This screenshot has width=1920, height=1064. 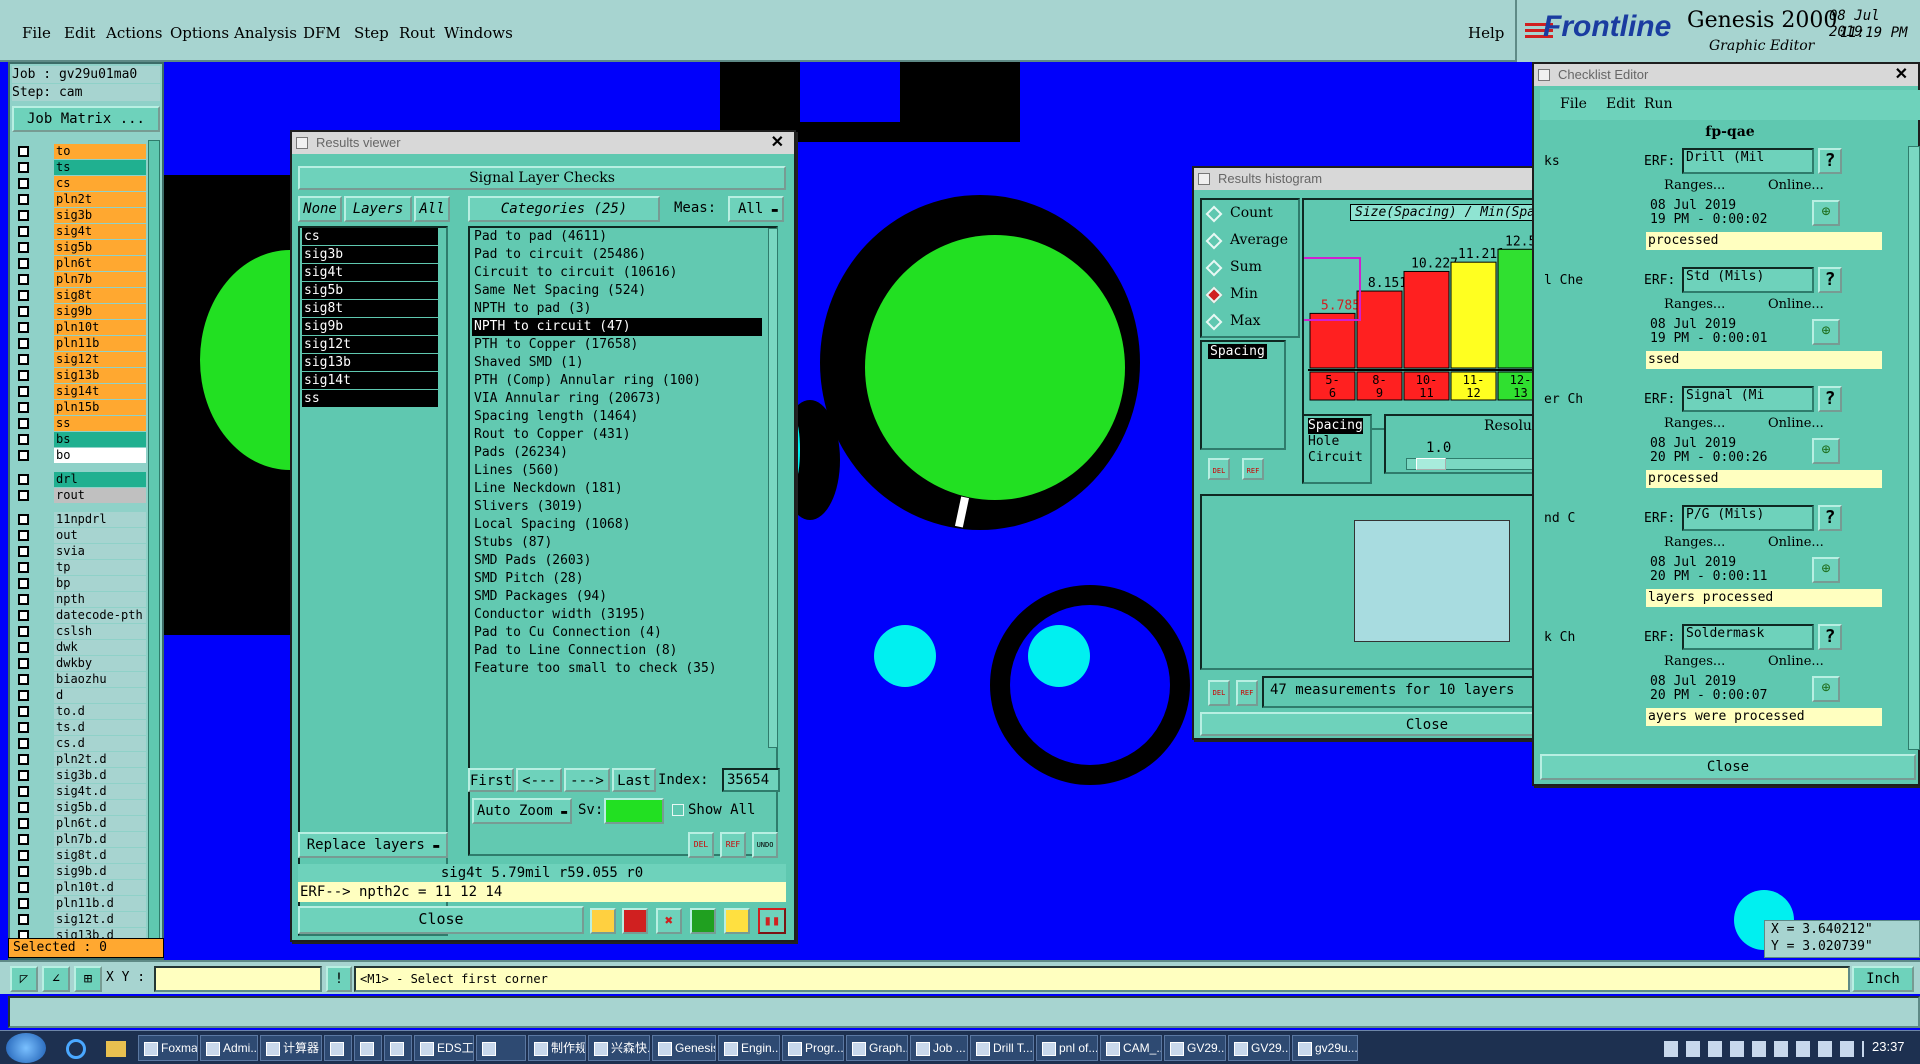 I want to click on layer-row: sig3b, so click(x=81, y=215).